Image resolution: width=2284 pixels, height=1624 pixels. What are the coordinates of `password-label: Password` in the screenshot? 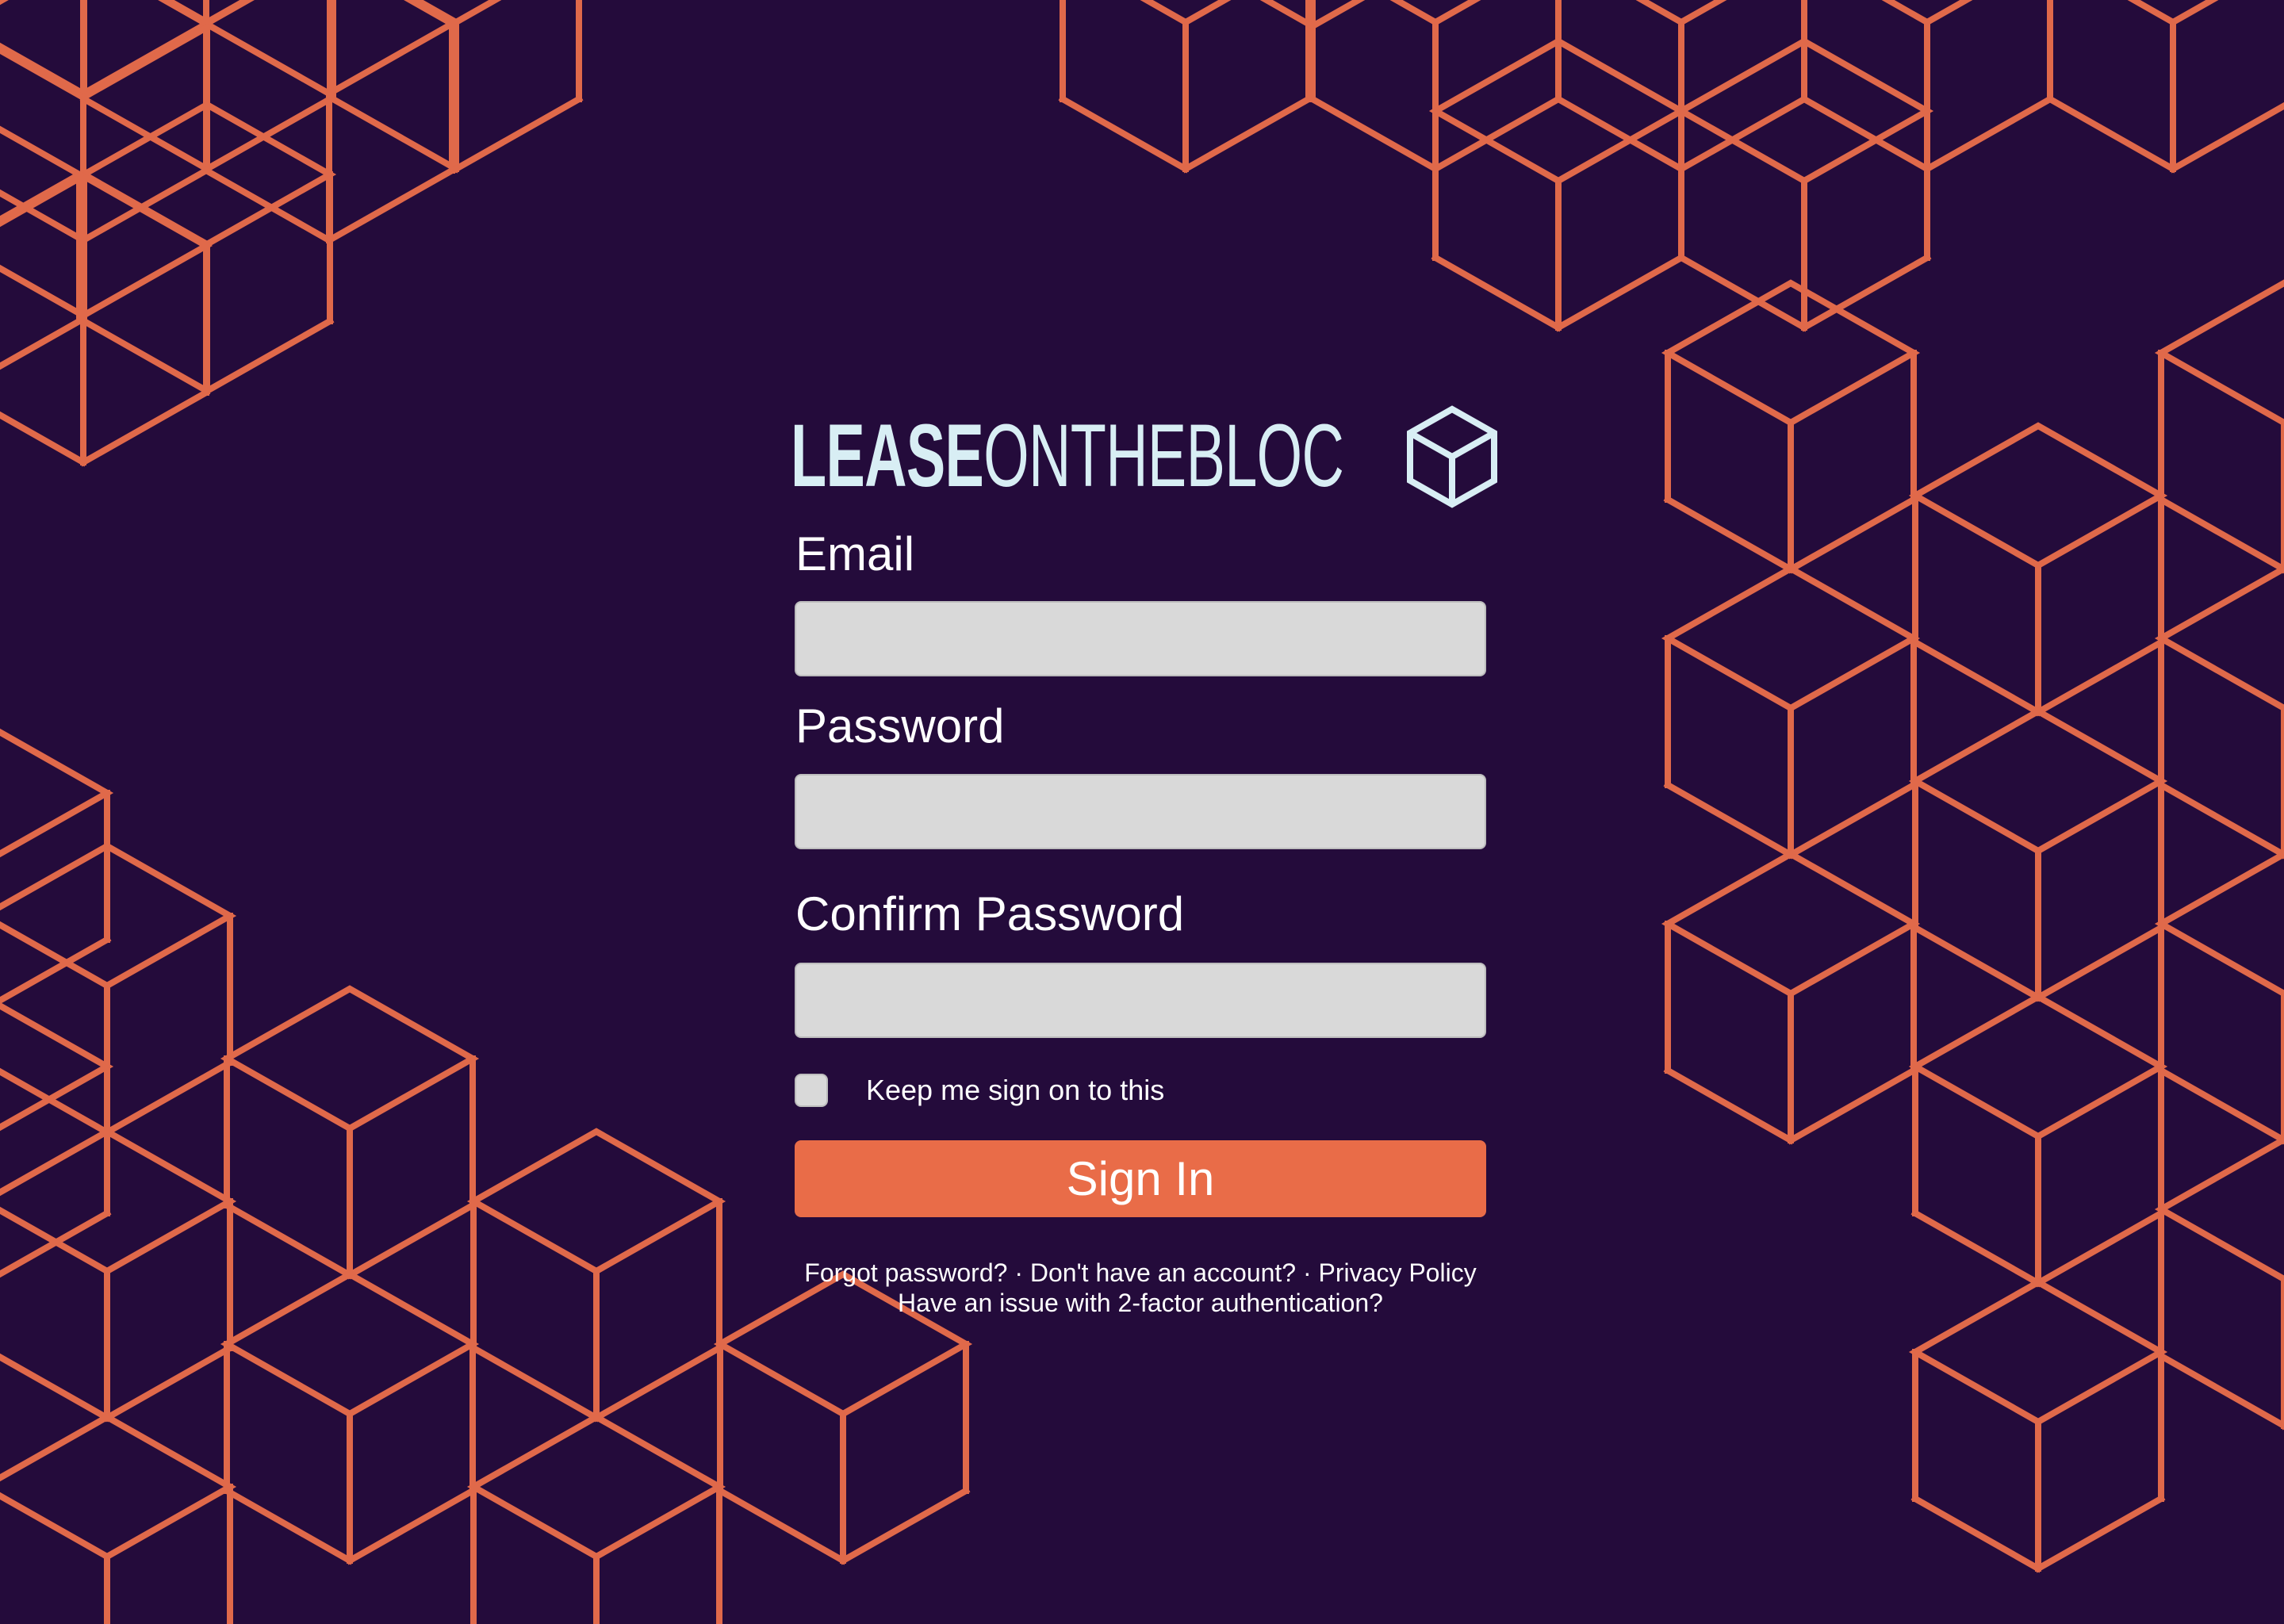 It's located at (900, 726).